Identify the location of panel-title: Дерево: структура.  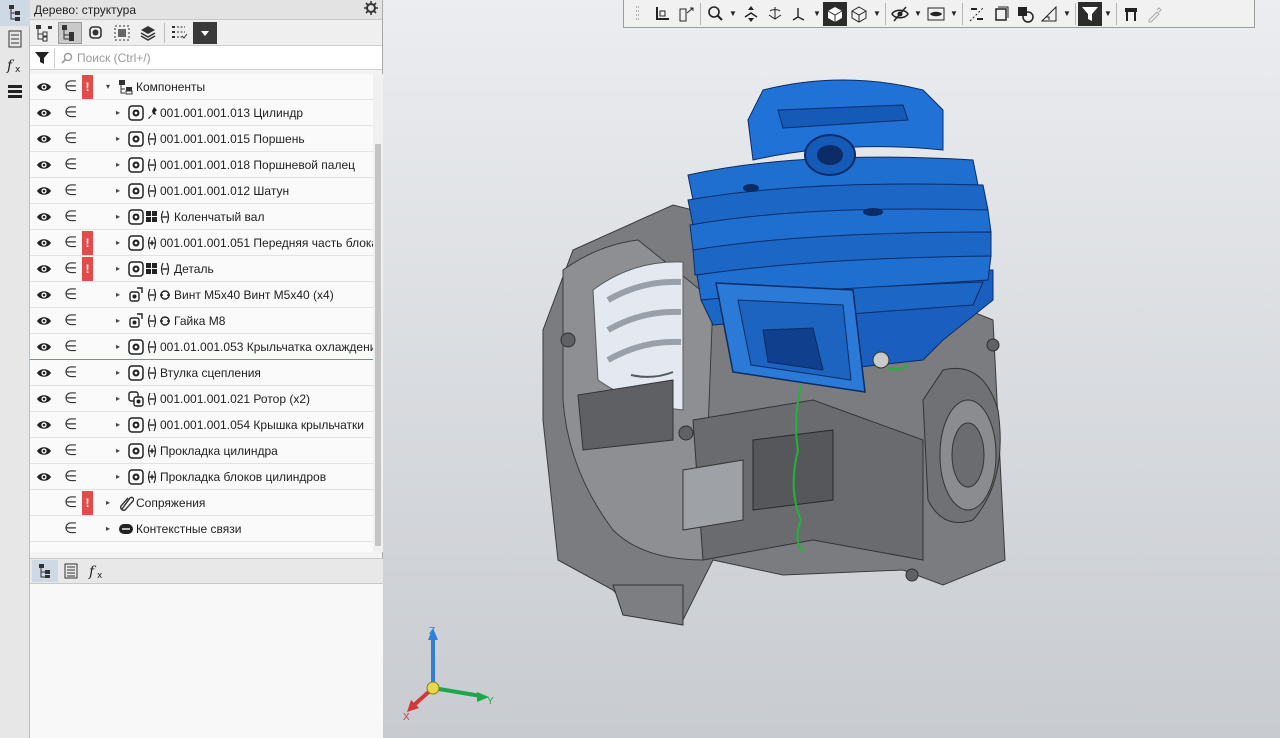
(85, 9).